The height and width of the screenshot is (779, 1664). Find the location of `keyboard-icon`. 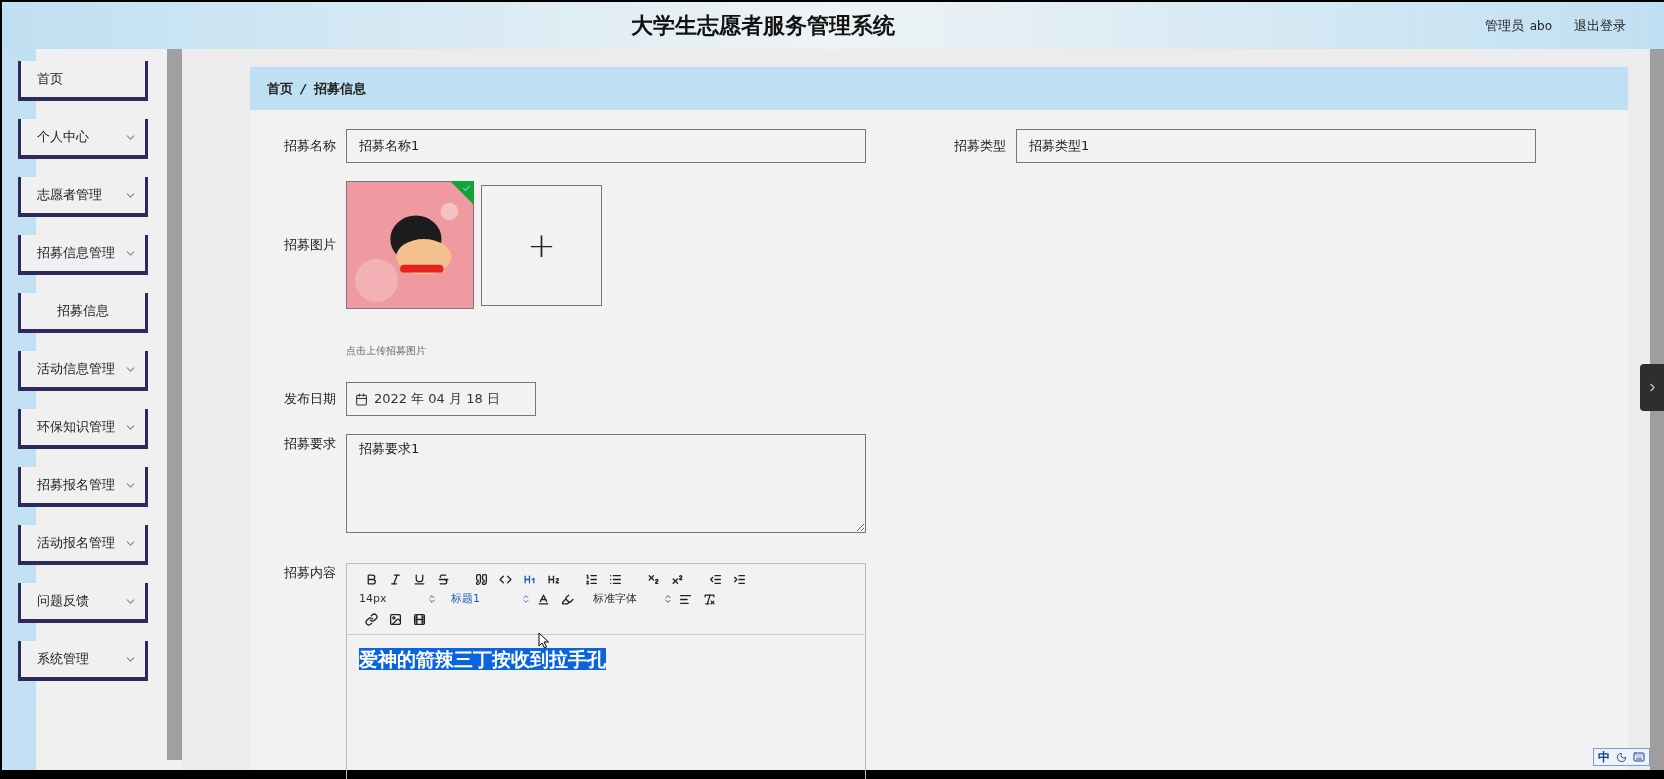

keyboard-icon is located at coordinates (1639, 757).